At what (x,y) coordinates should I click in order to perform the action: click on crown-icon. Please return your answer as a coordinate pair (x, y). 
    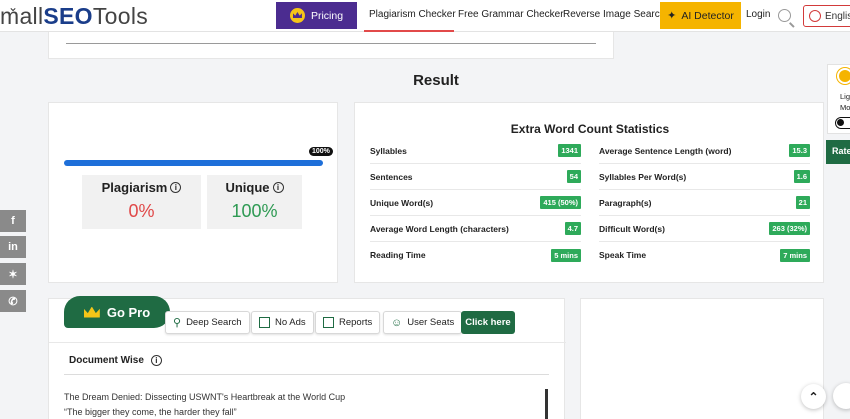
    Looking at the image, I should click on (91, 312).